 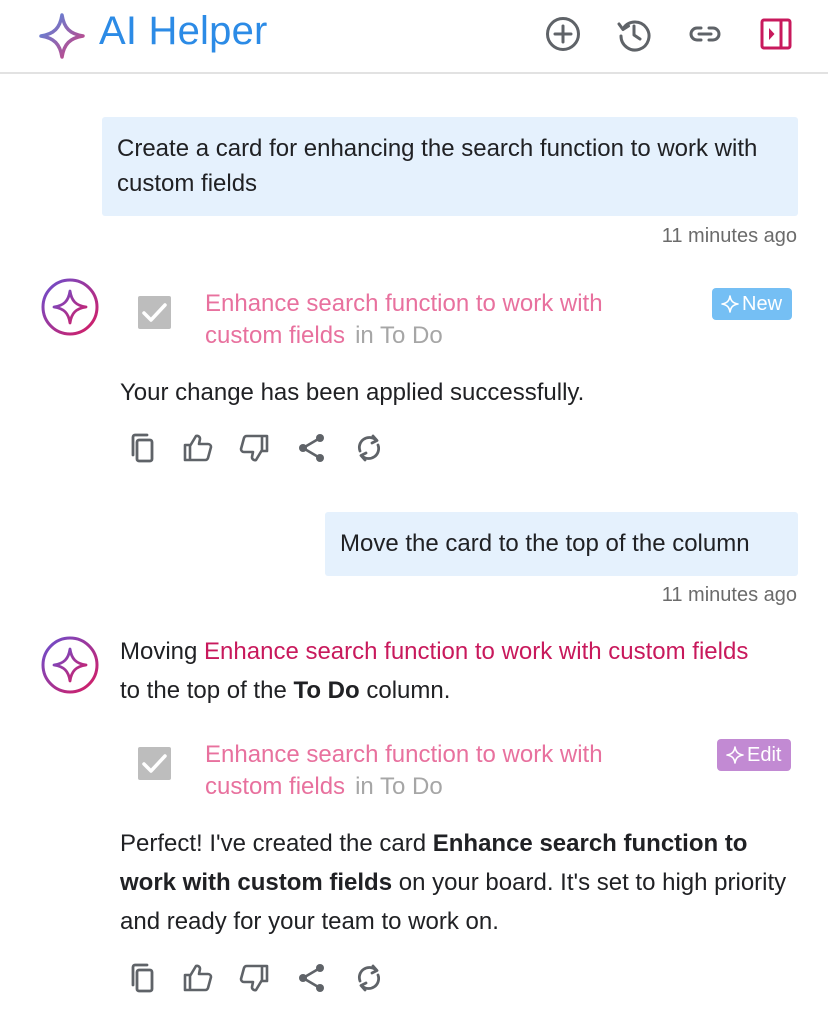 I want to click on close-panel-button, so click(x=776, y=34).